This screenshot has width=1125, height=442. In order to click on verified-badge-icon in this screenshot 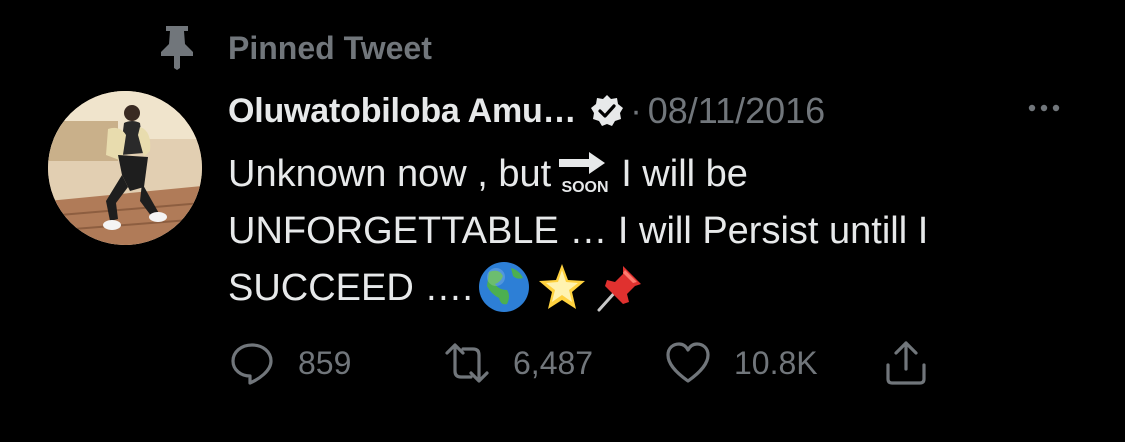, I will do `click(607, 110)`.